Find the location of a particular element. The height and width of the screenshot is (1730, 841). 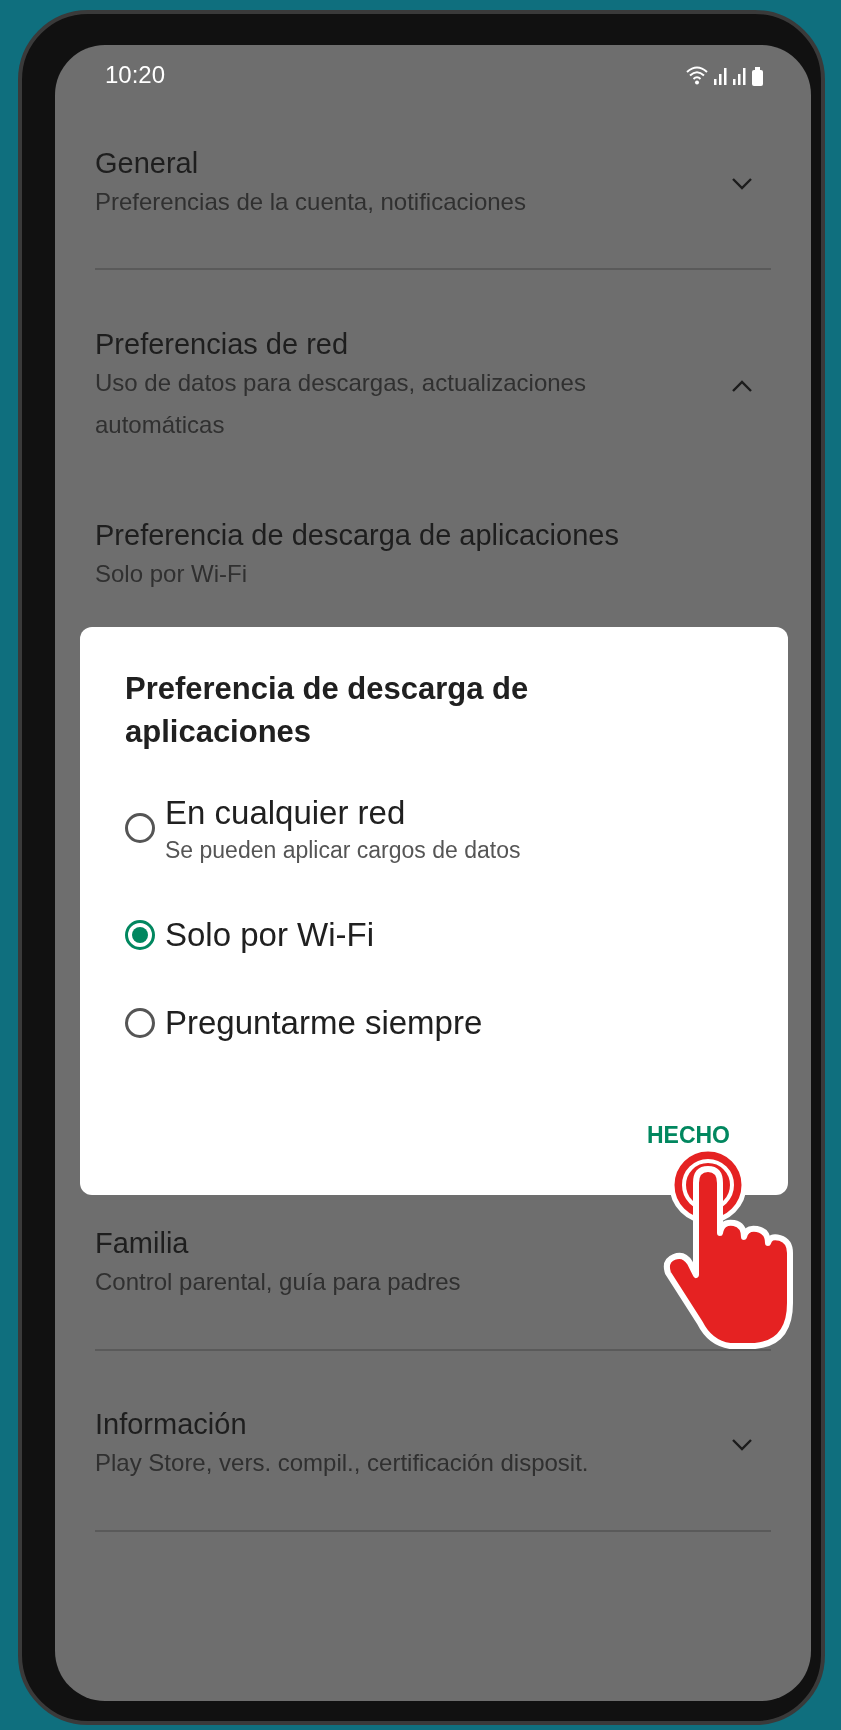

status-time: 10:20 is located at coordinates (135, 75).